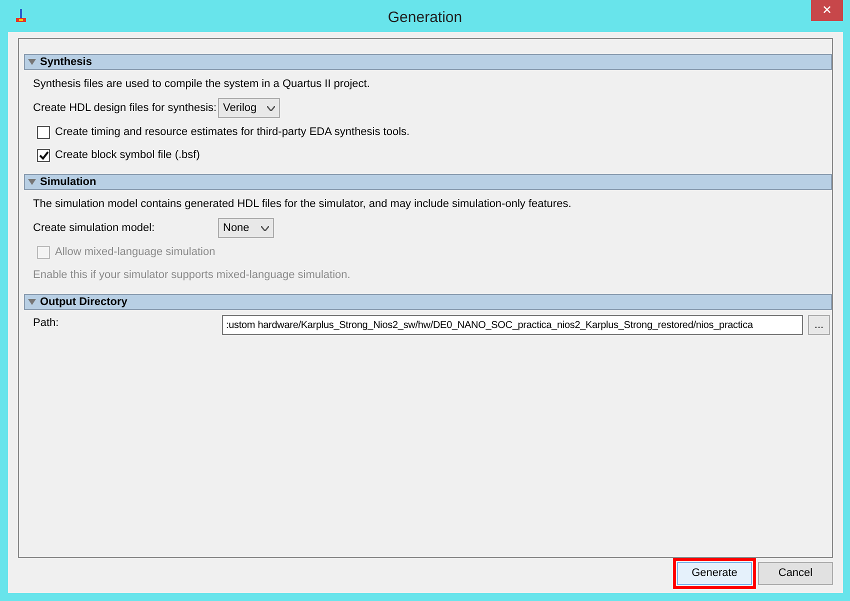 Image resolution: width=850 pixels, height=601 pixels. Describe the element at coordinates (21, 16) in the screenshot. I see `app-icon` at that location.